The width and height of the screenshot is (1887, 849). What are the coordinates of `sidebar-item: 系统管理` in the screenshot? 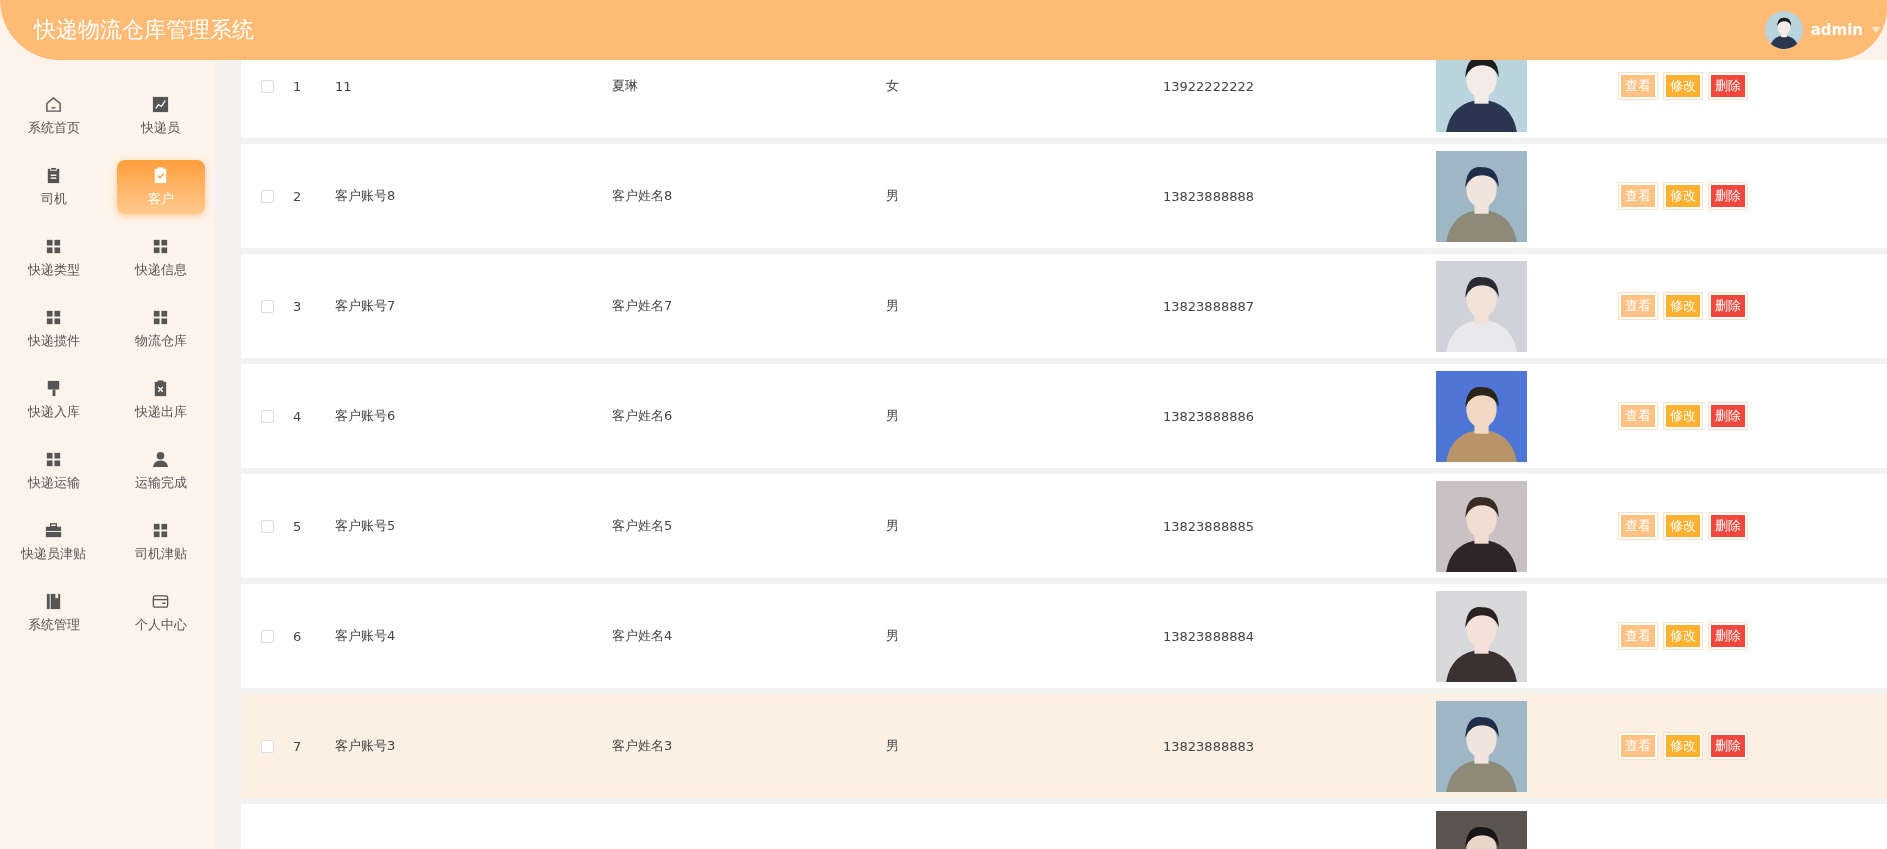 It's located at (53, 612).